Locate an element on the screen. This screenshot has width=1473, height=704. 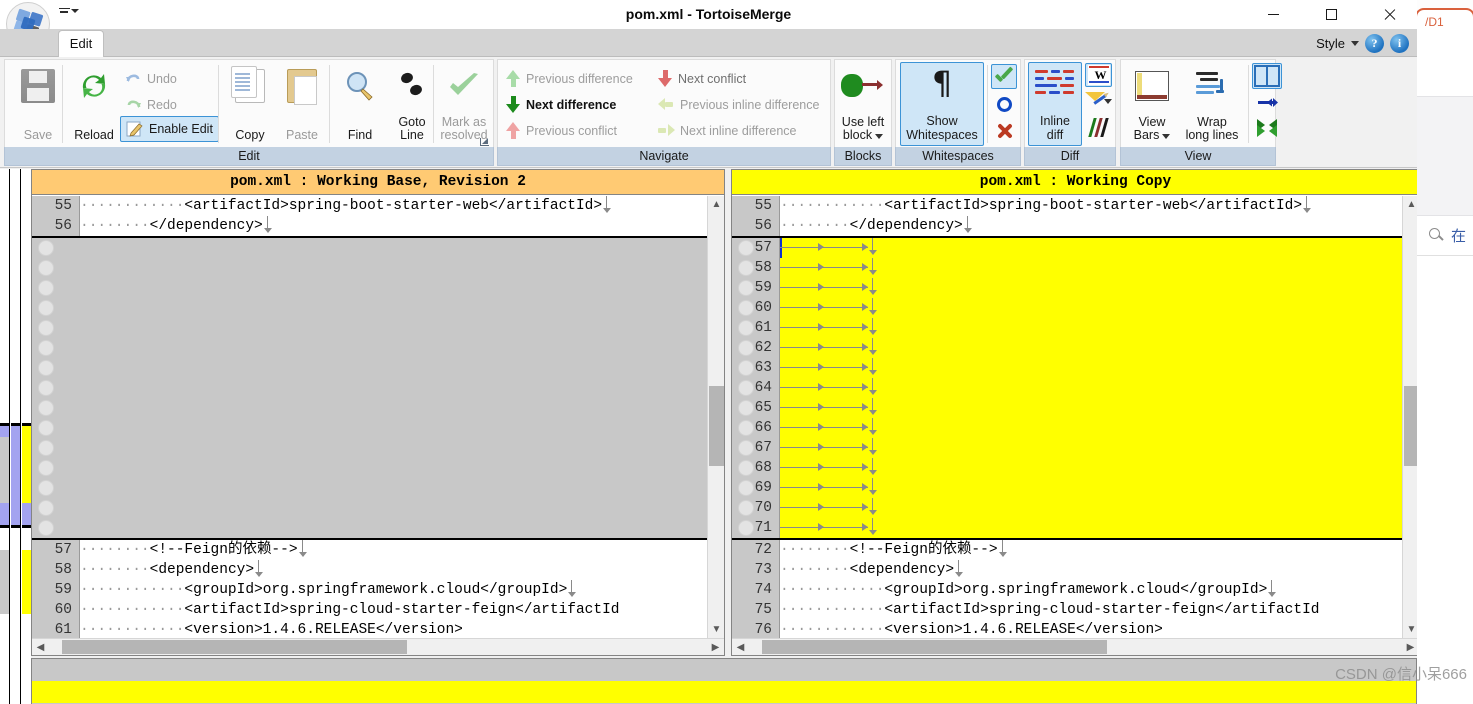
quick-access-toolbar-chevron-icon is located at coordinates (69, 11).